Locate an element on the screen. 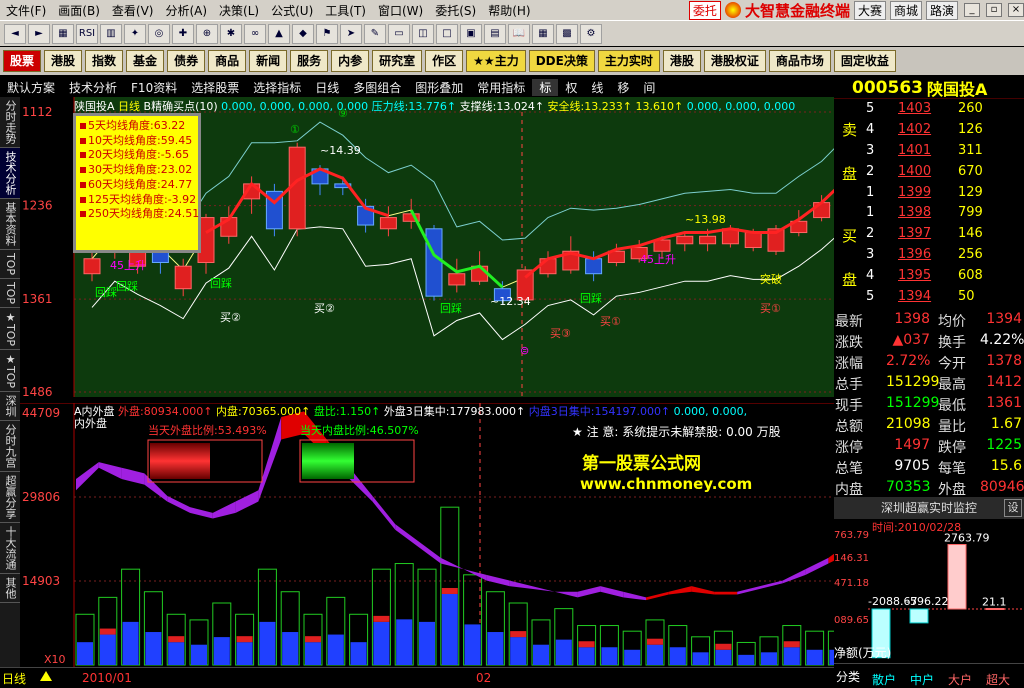 This screenshot has width=1024, height=688. tree-icon: ✱ is located at coordinates (231, 33).